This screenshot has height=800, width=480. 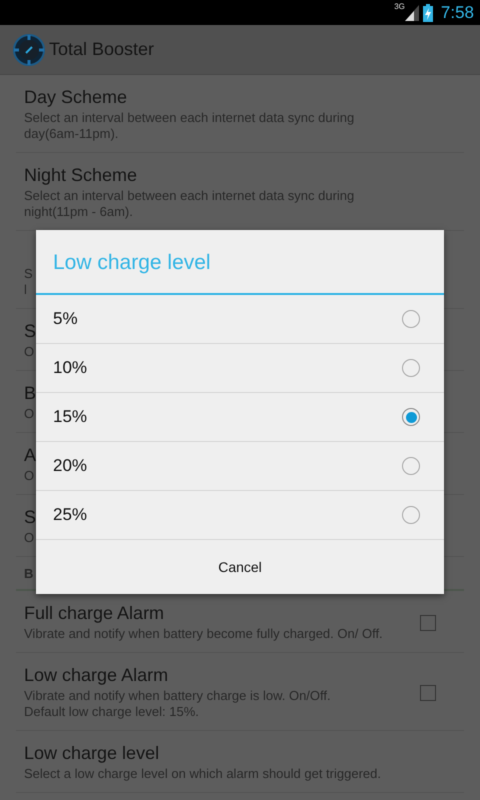 I want to click on setting-title: Day Scheme, so click(x=76, y=97).